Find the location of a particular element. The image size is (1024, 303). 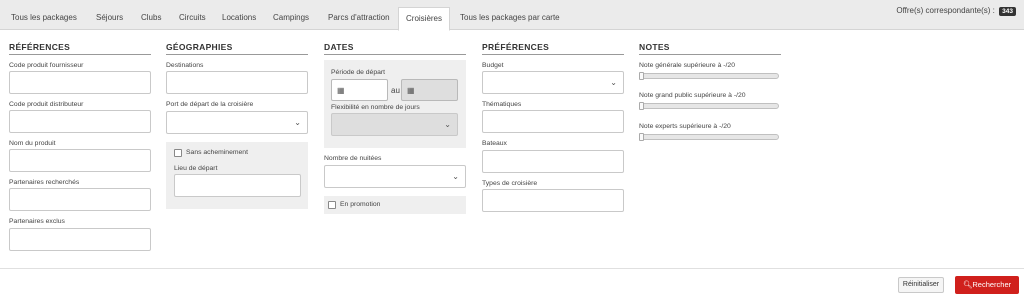

label-note-generale: Note générale supérieure à -/20 is located at coordinates (687, 65).